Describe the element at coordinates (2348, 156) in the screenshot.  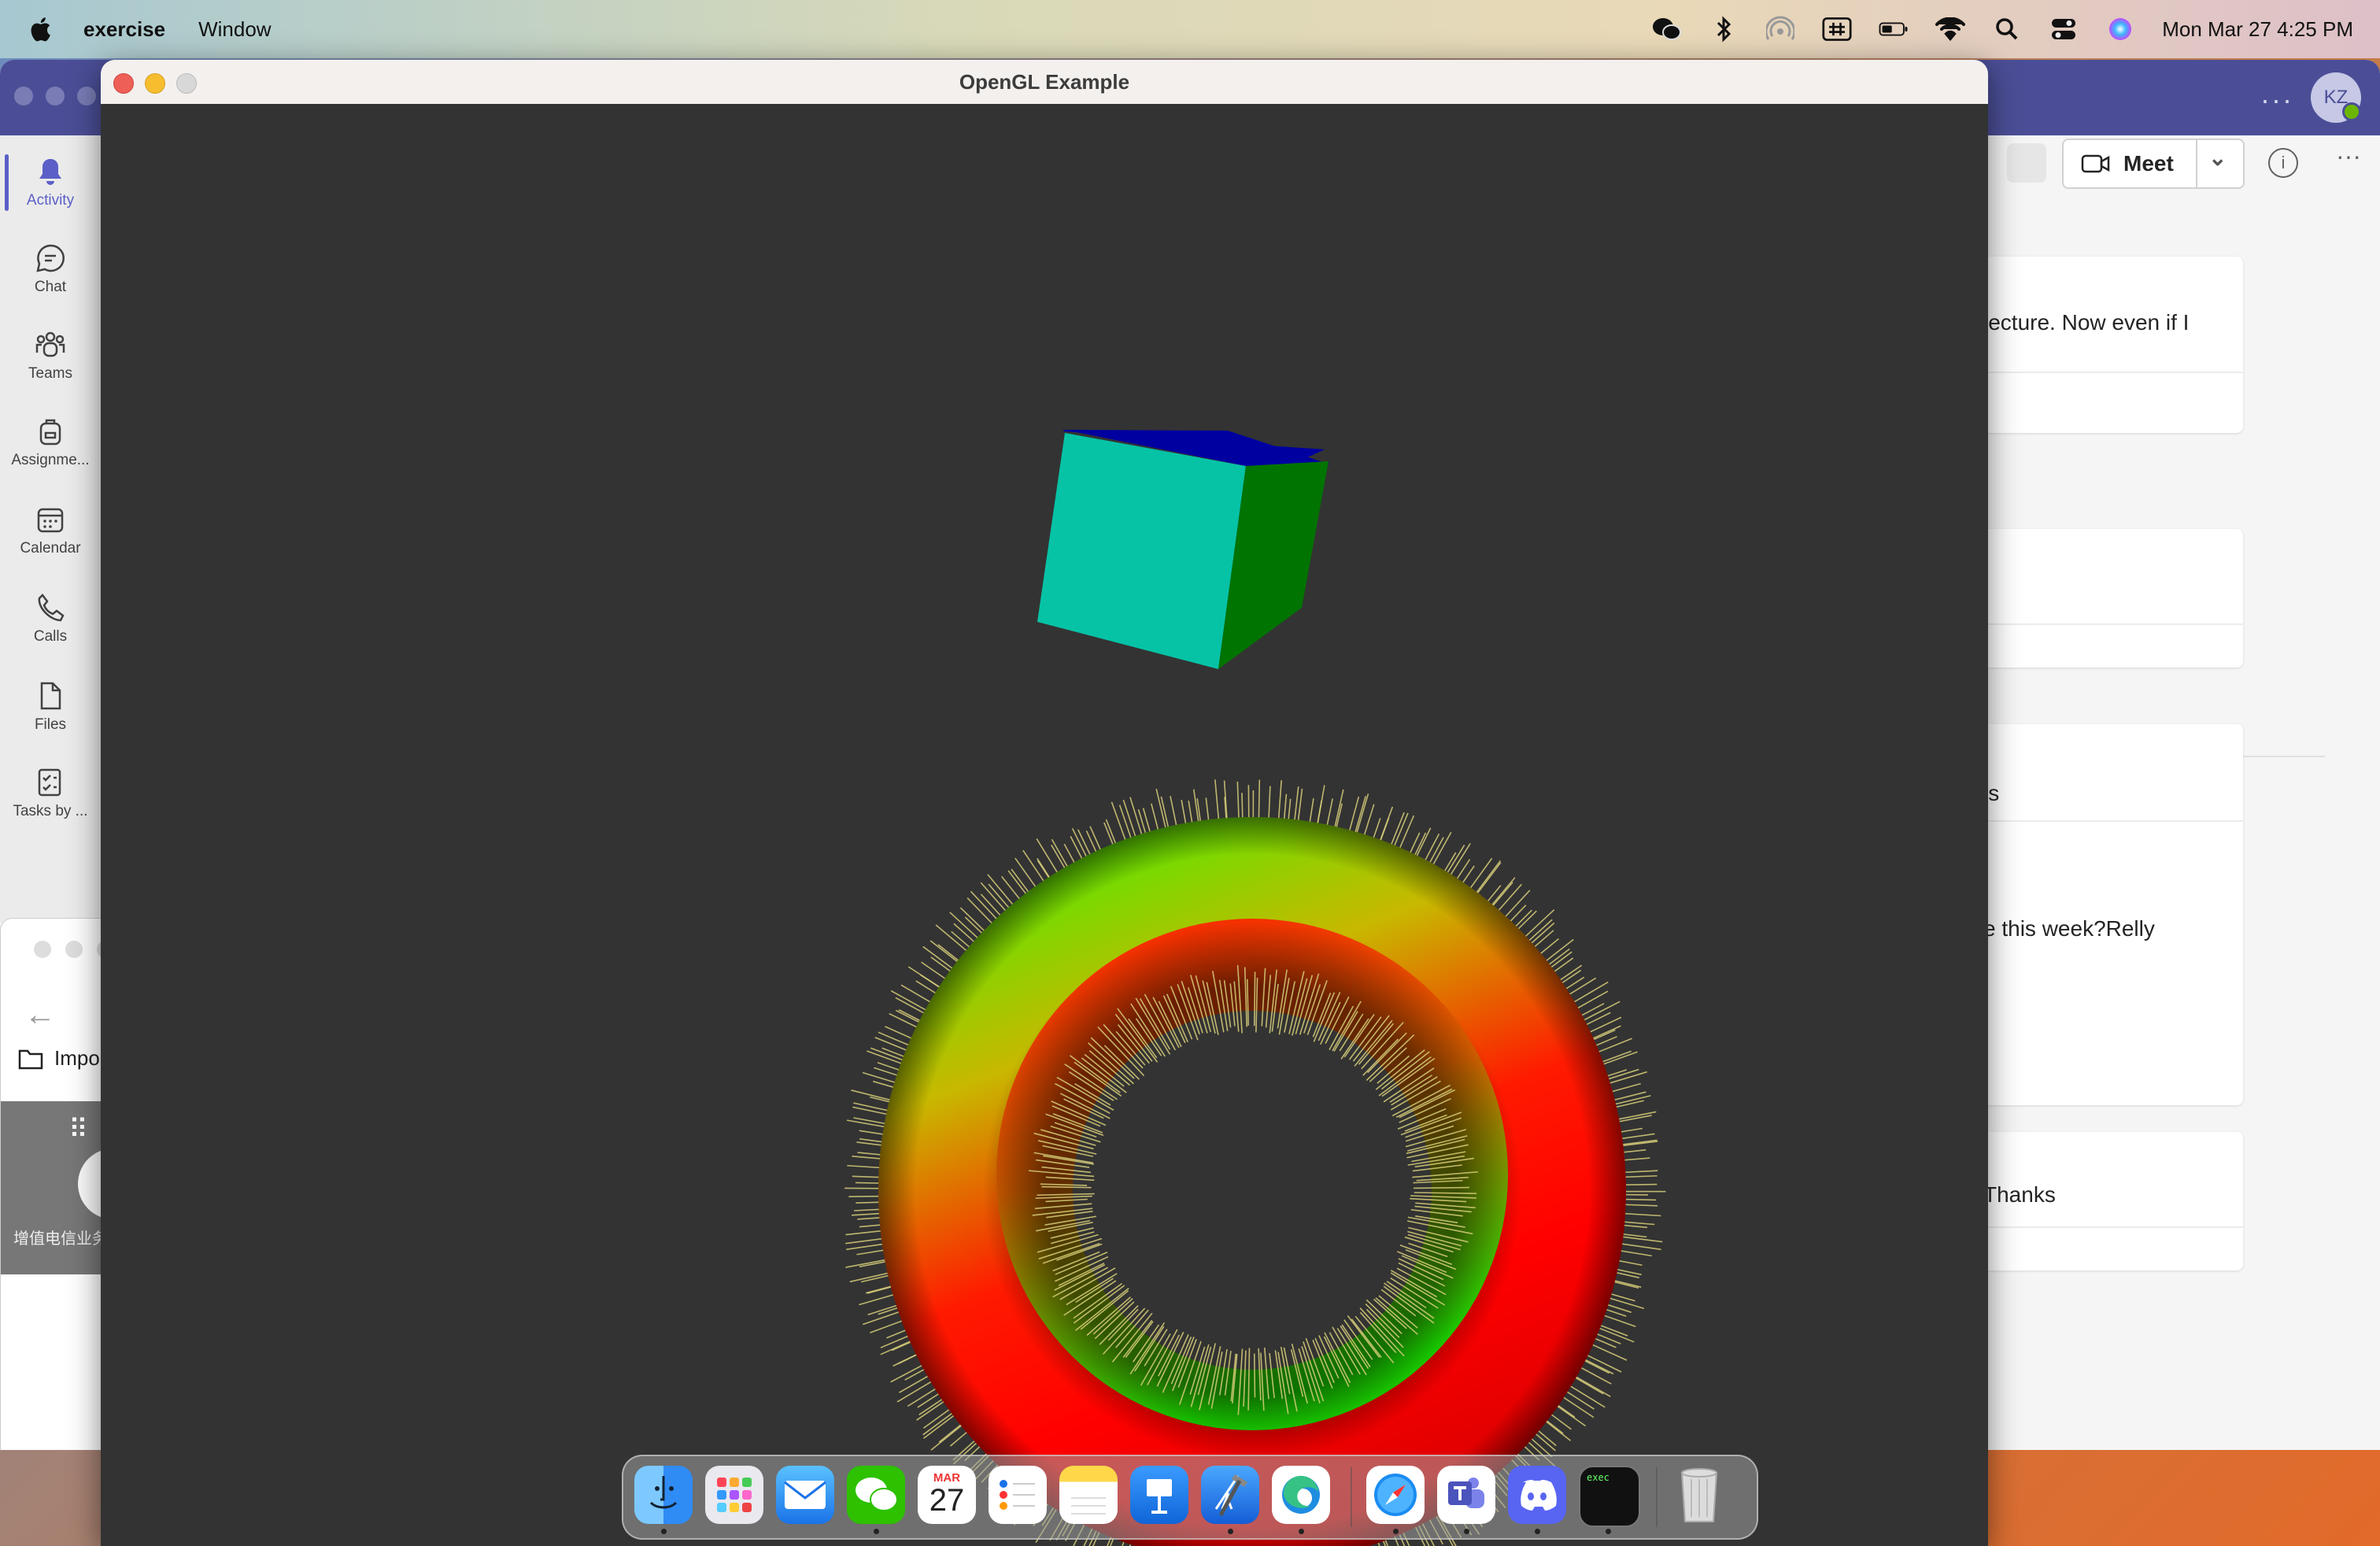
I see `chat-more-icon: ···` at that location.